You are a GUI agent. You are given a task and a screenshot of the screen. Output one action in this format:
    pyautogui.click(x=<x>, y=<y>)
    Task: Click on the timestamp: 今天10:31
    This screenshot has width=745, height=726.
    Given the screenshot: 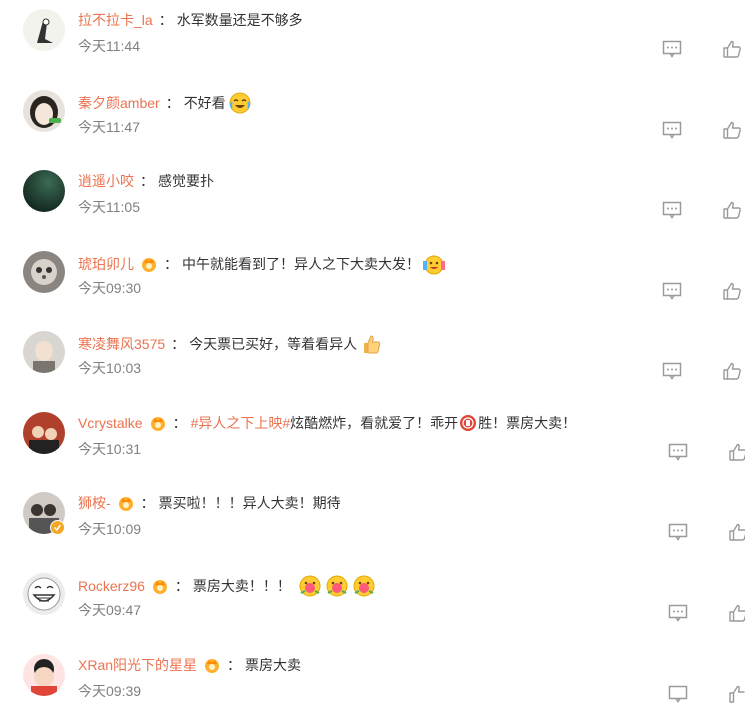 What is the action you would take?
    pyautogui.click(x=110, y=449)
    